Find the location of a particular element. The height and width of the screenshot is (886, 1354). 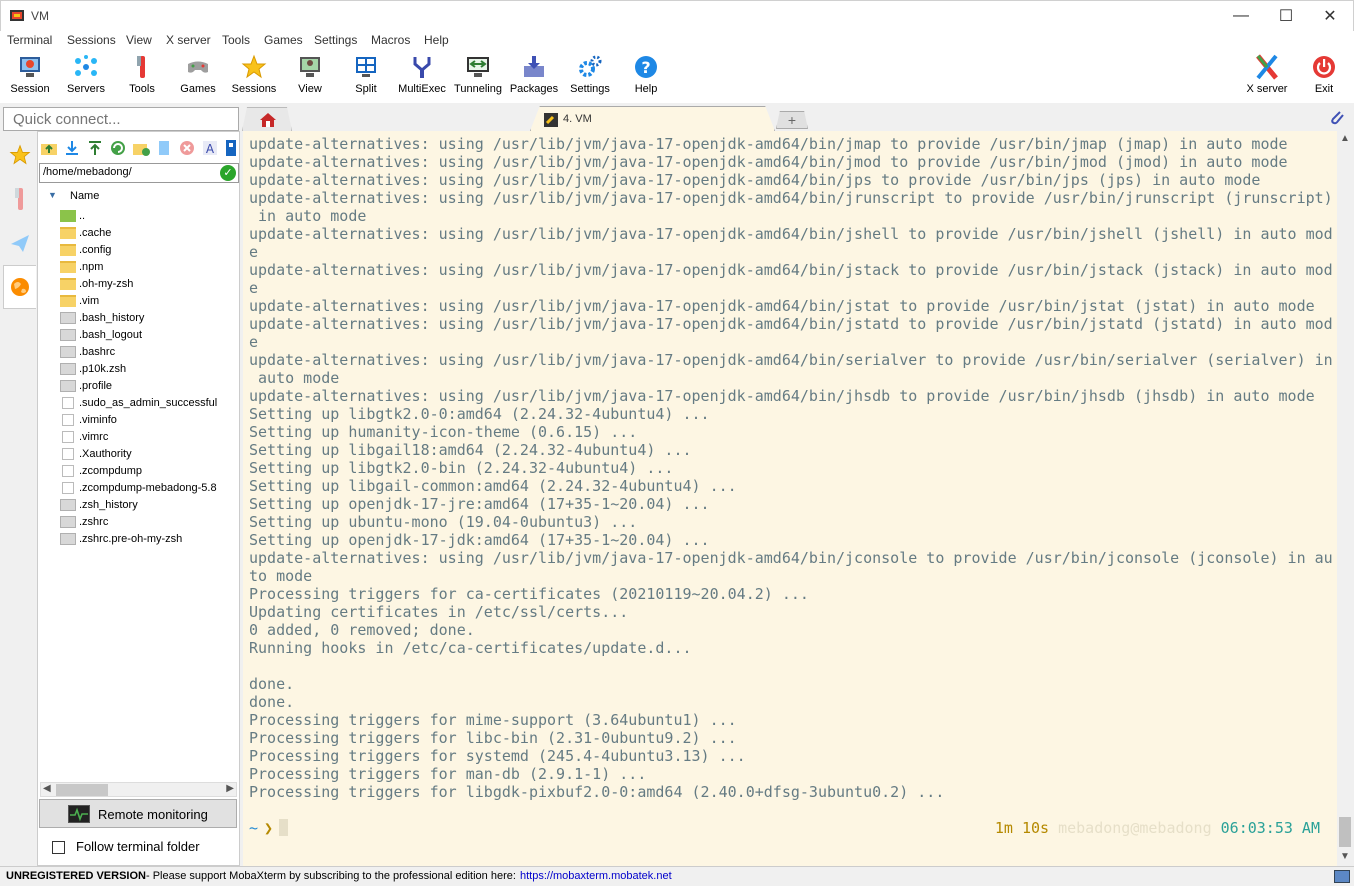

unregistered-label: UNREGISTERED VERSION is located at coordinates (76, 876).